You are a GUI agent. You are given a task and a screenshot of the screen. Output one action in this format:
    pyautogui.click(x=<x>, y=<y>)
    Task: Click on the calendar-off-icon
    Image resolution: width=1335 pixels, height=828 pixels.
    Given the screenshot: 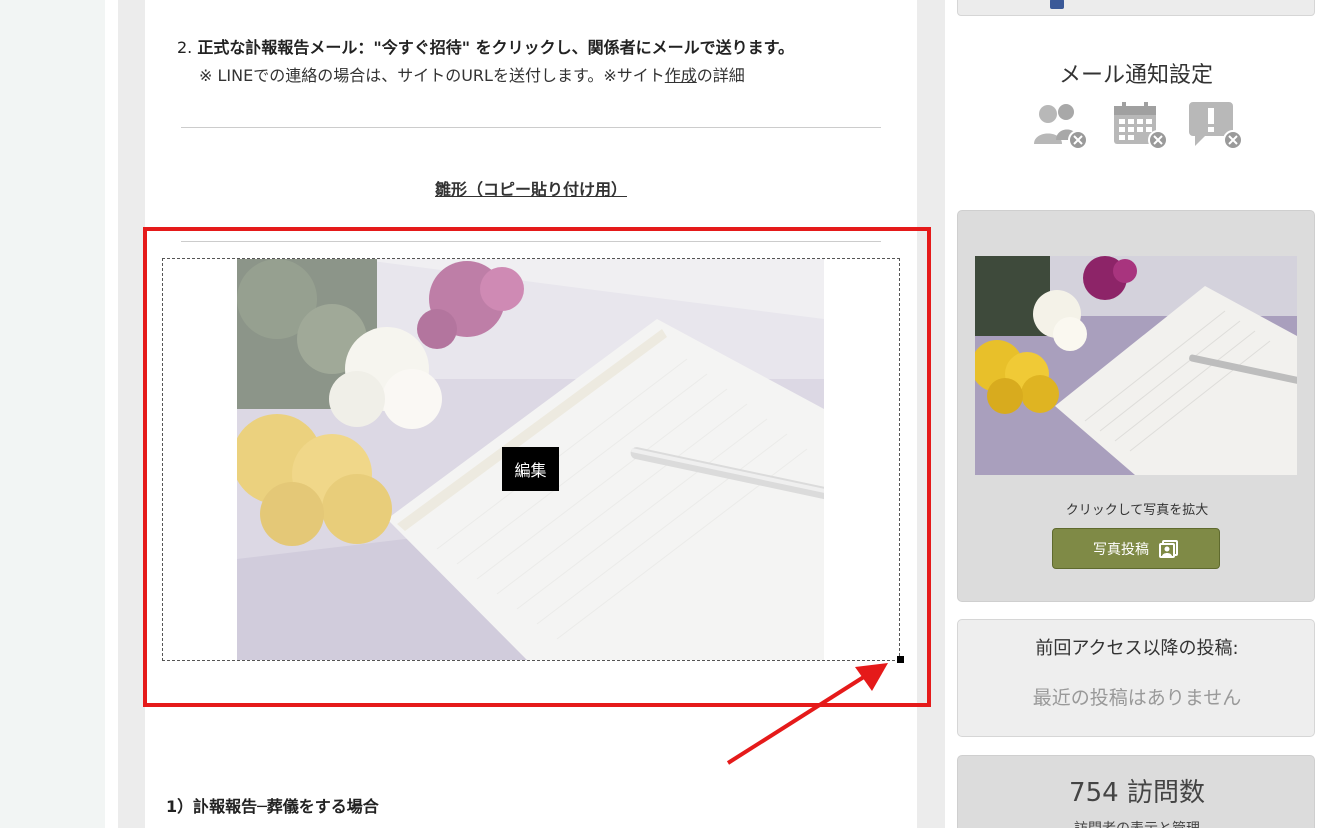 What is the action you would take?
    pyautogui.click(x=1140, y=127)
    